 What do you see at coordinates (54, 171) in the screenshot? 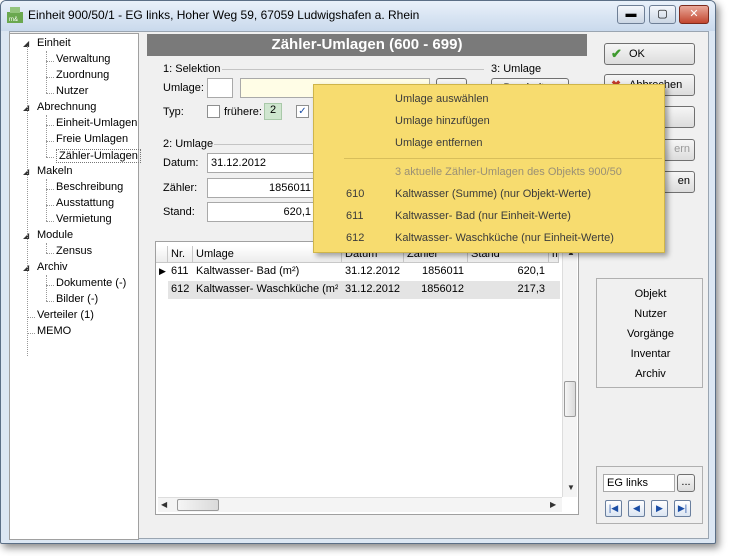
I see `tree-item: Makeln` at bounding box center [54, 171].